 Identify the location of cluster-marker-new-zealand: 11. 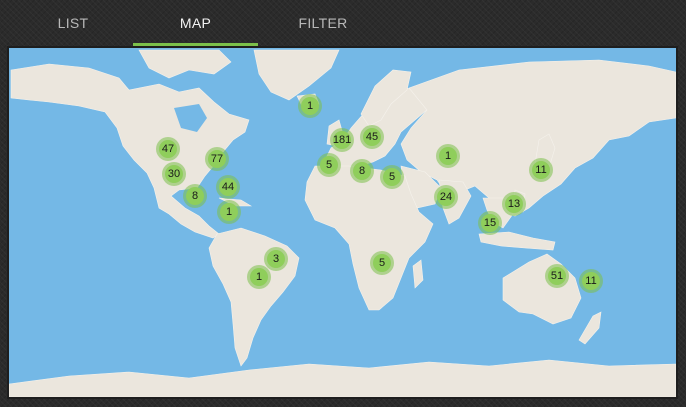
(591, 281).